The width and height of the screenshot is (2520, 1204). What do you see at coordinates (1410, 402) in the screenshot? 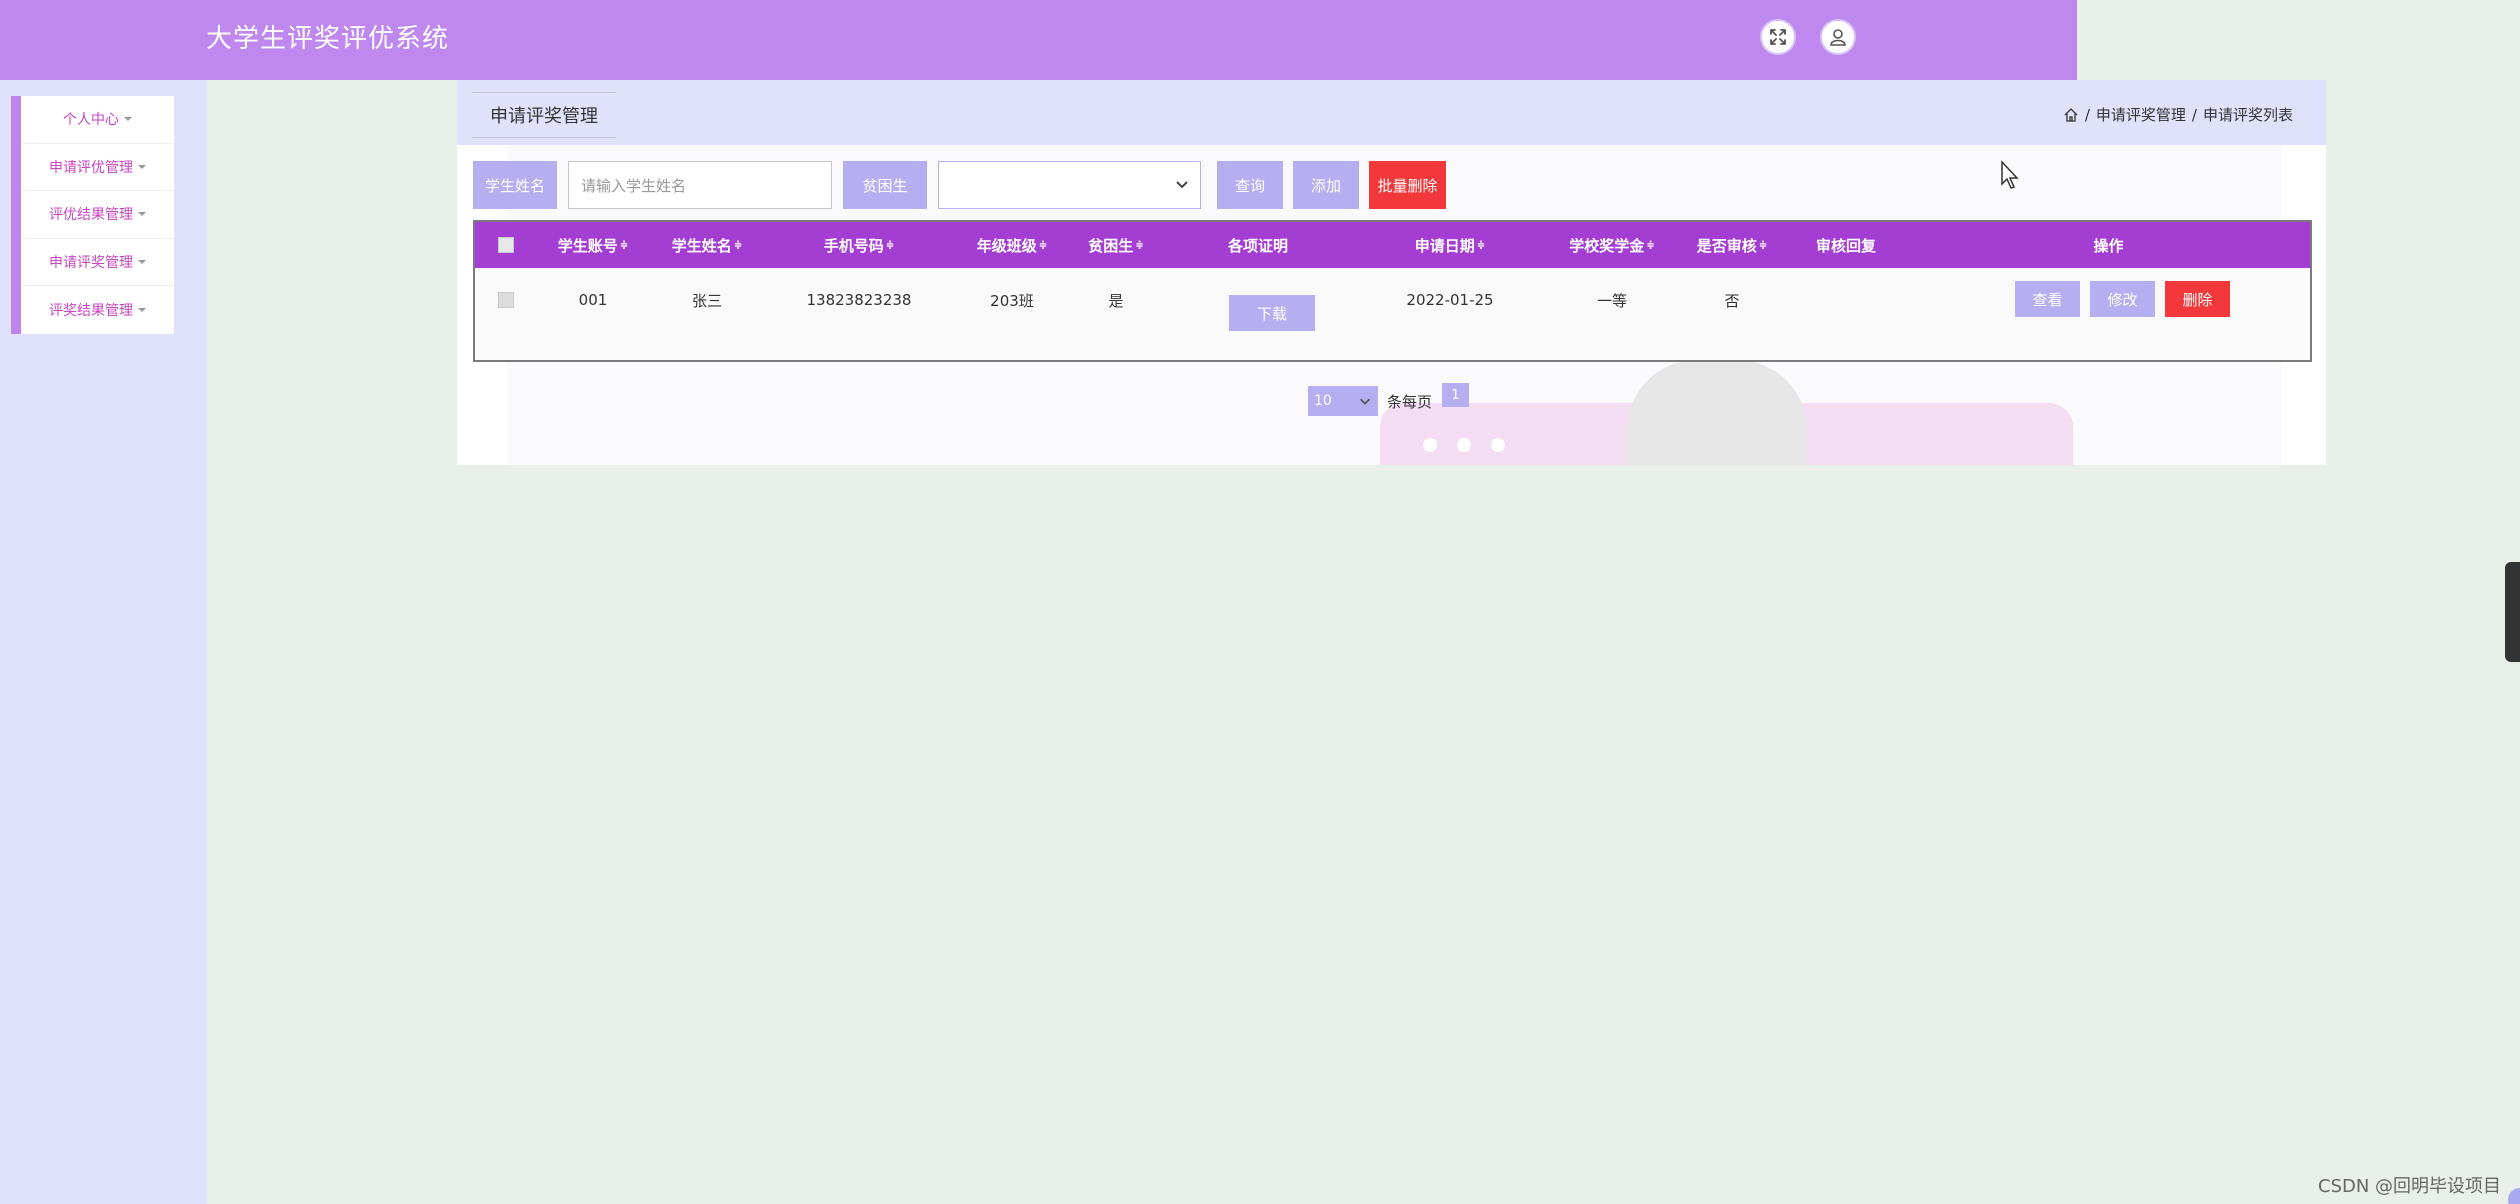
I see `per-page-label: 条每页` at bounding box center [1410, 402].